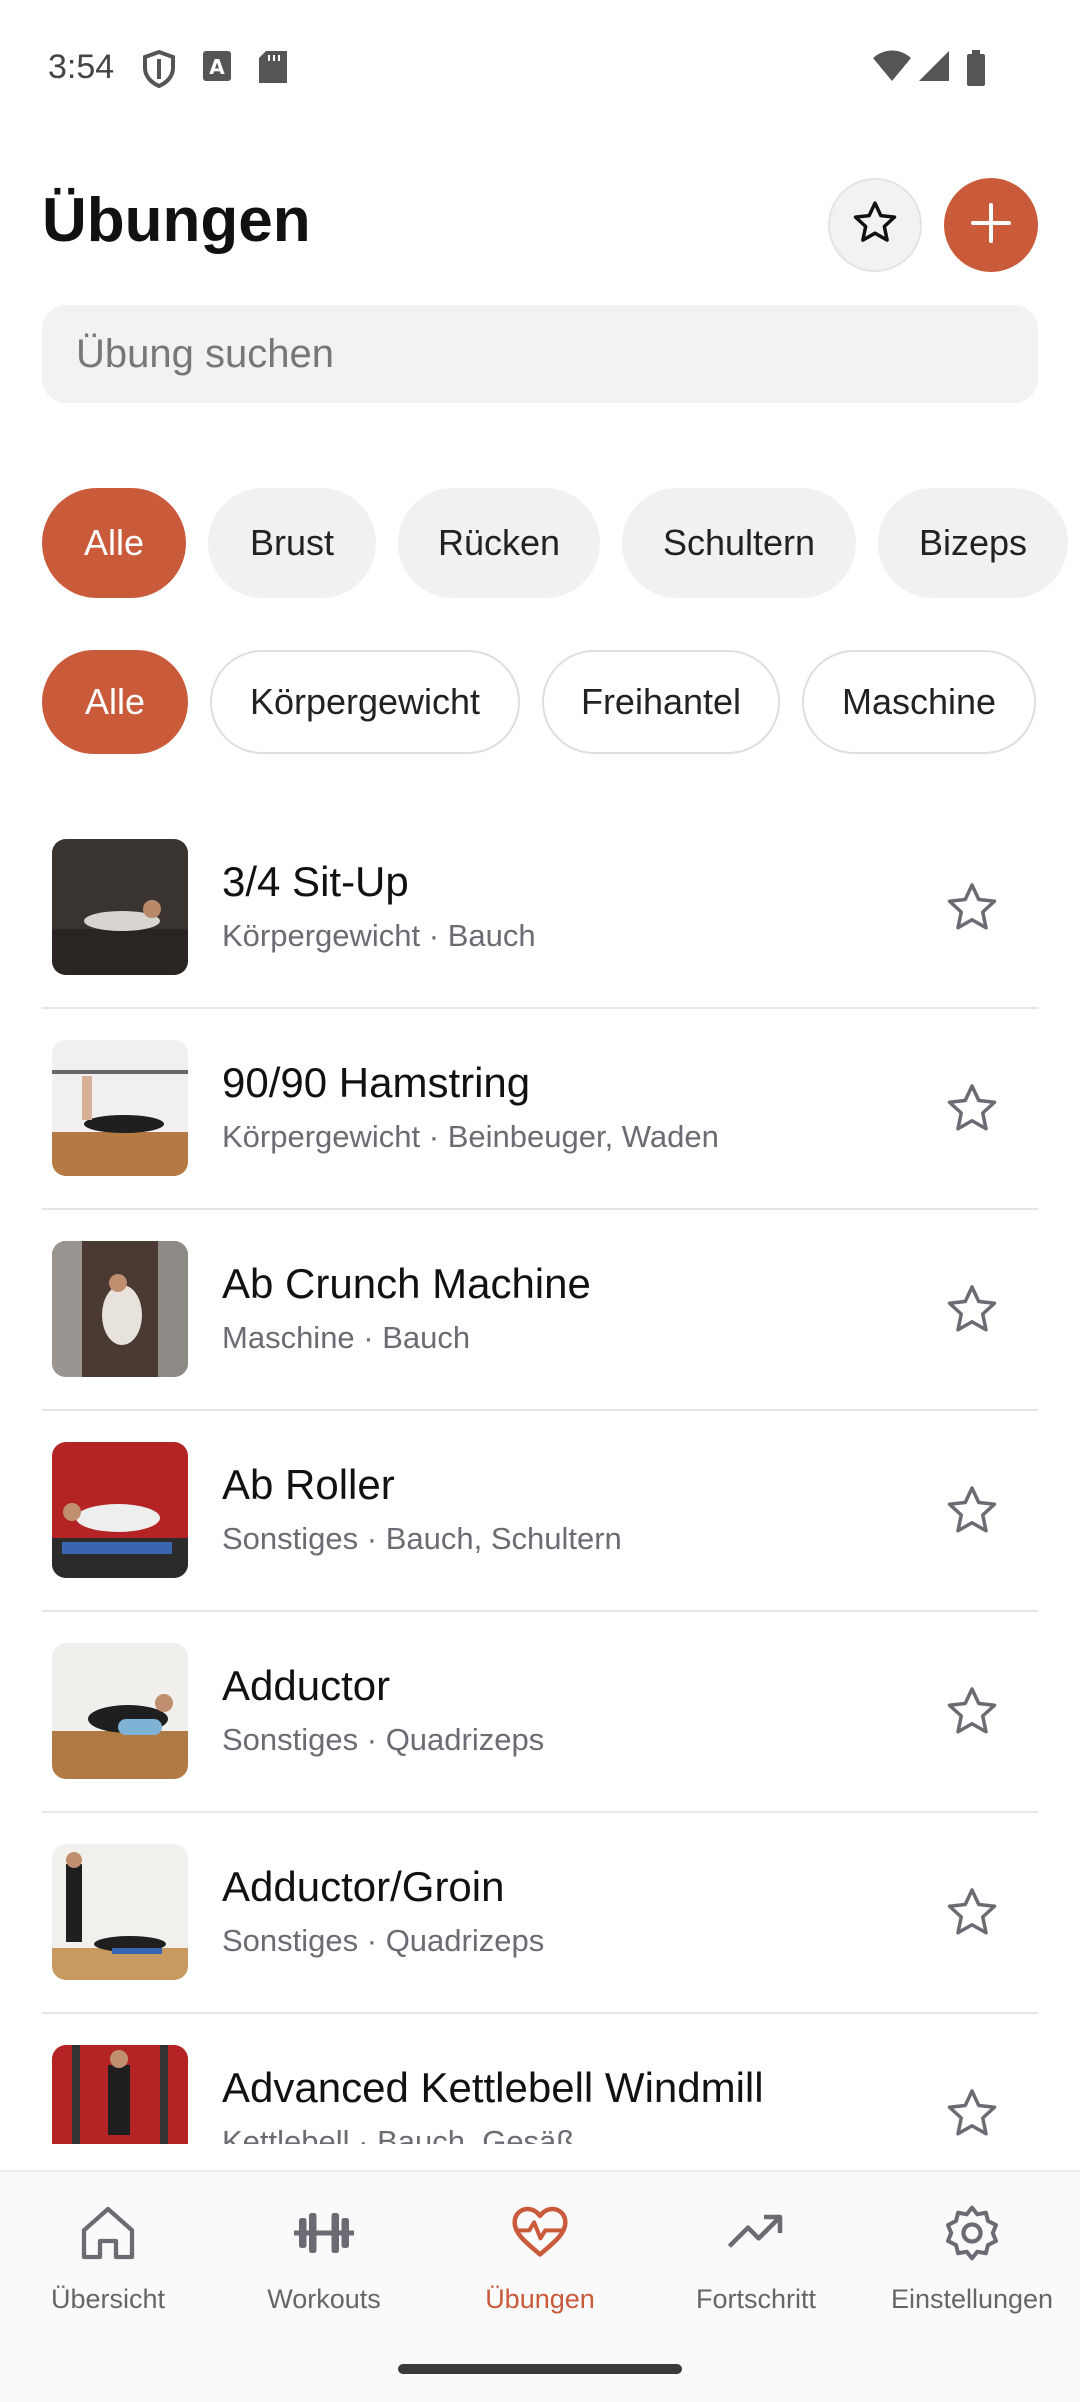  I want to click on home-icon, so click(108, 2233).